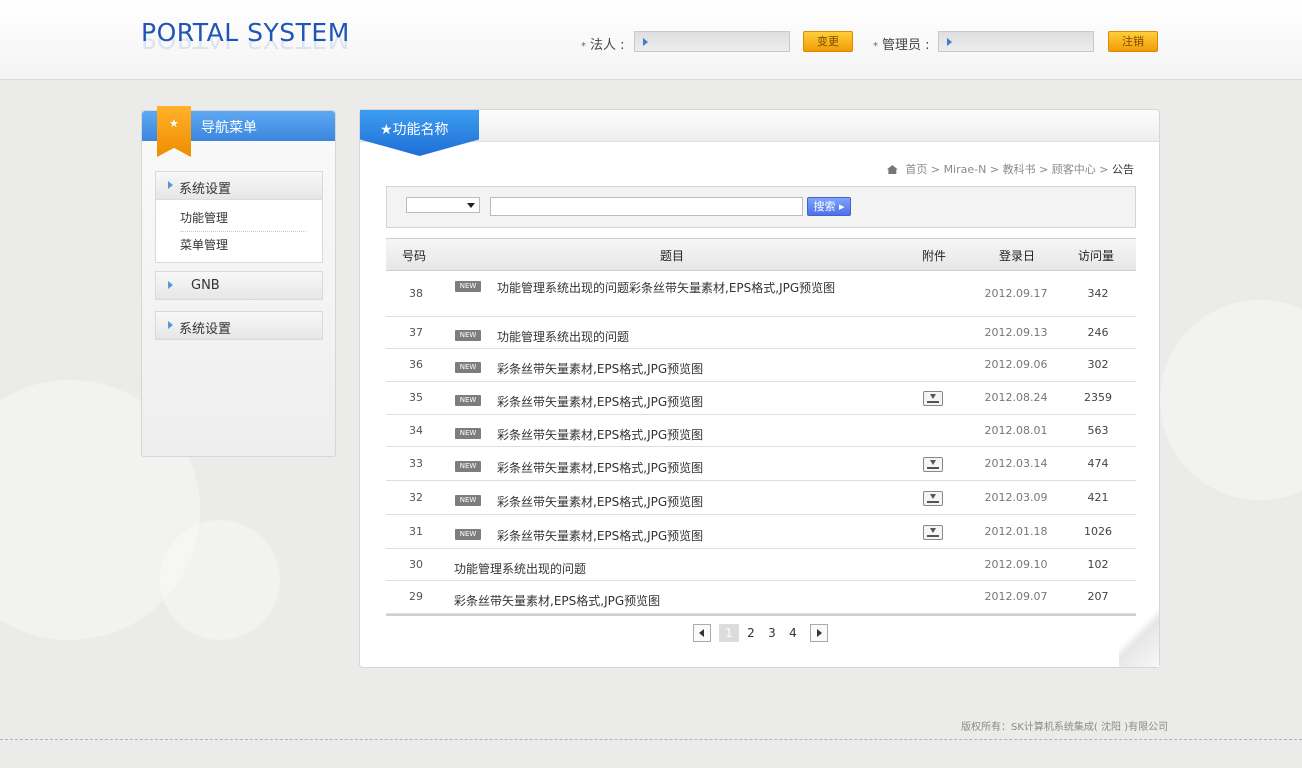  What do you see at coordinates (1074, 169) in the screenshot?
I see `breadcrumb-item: 顾客中心` at bounding box center [1074, 169].